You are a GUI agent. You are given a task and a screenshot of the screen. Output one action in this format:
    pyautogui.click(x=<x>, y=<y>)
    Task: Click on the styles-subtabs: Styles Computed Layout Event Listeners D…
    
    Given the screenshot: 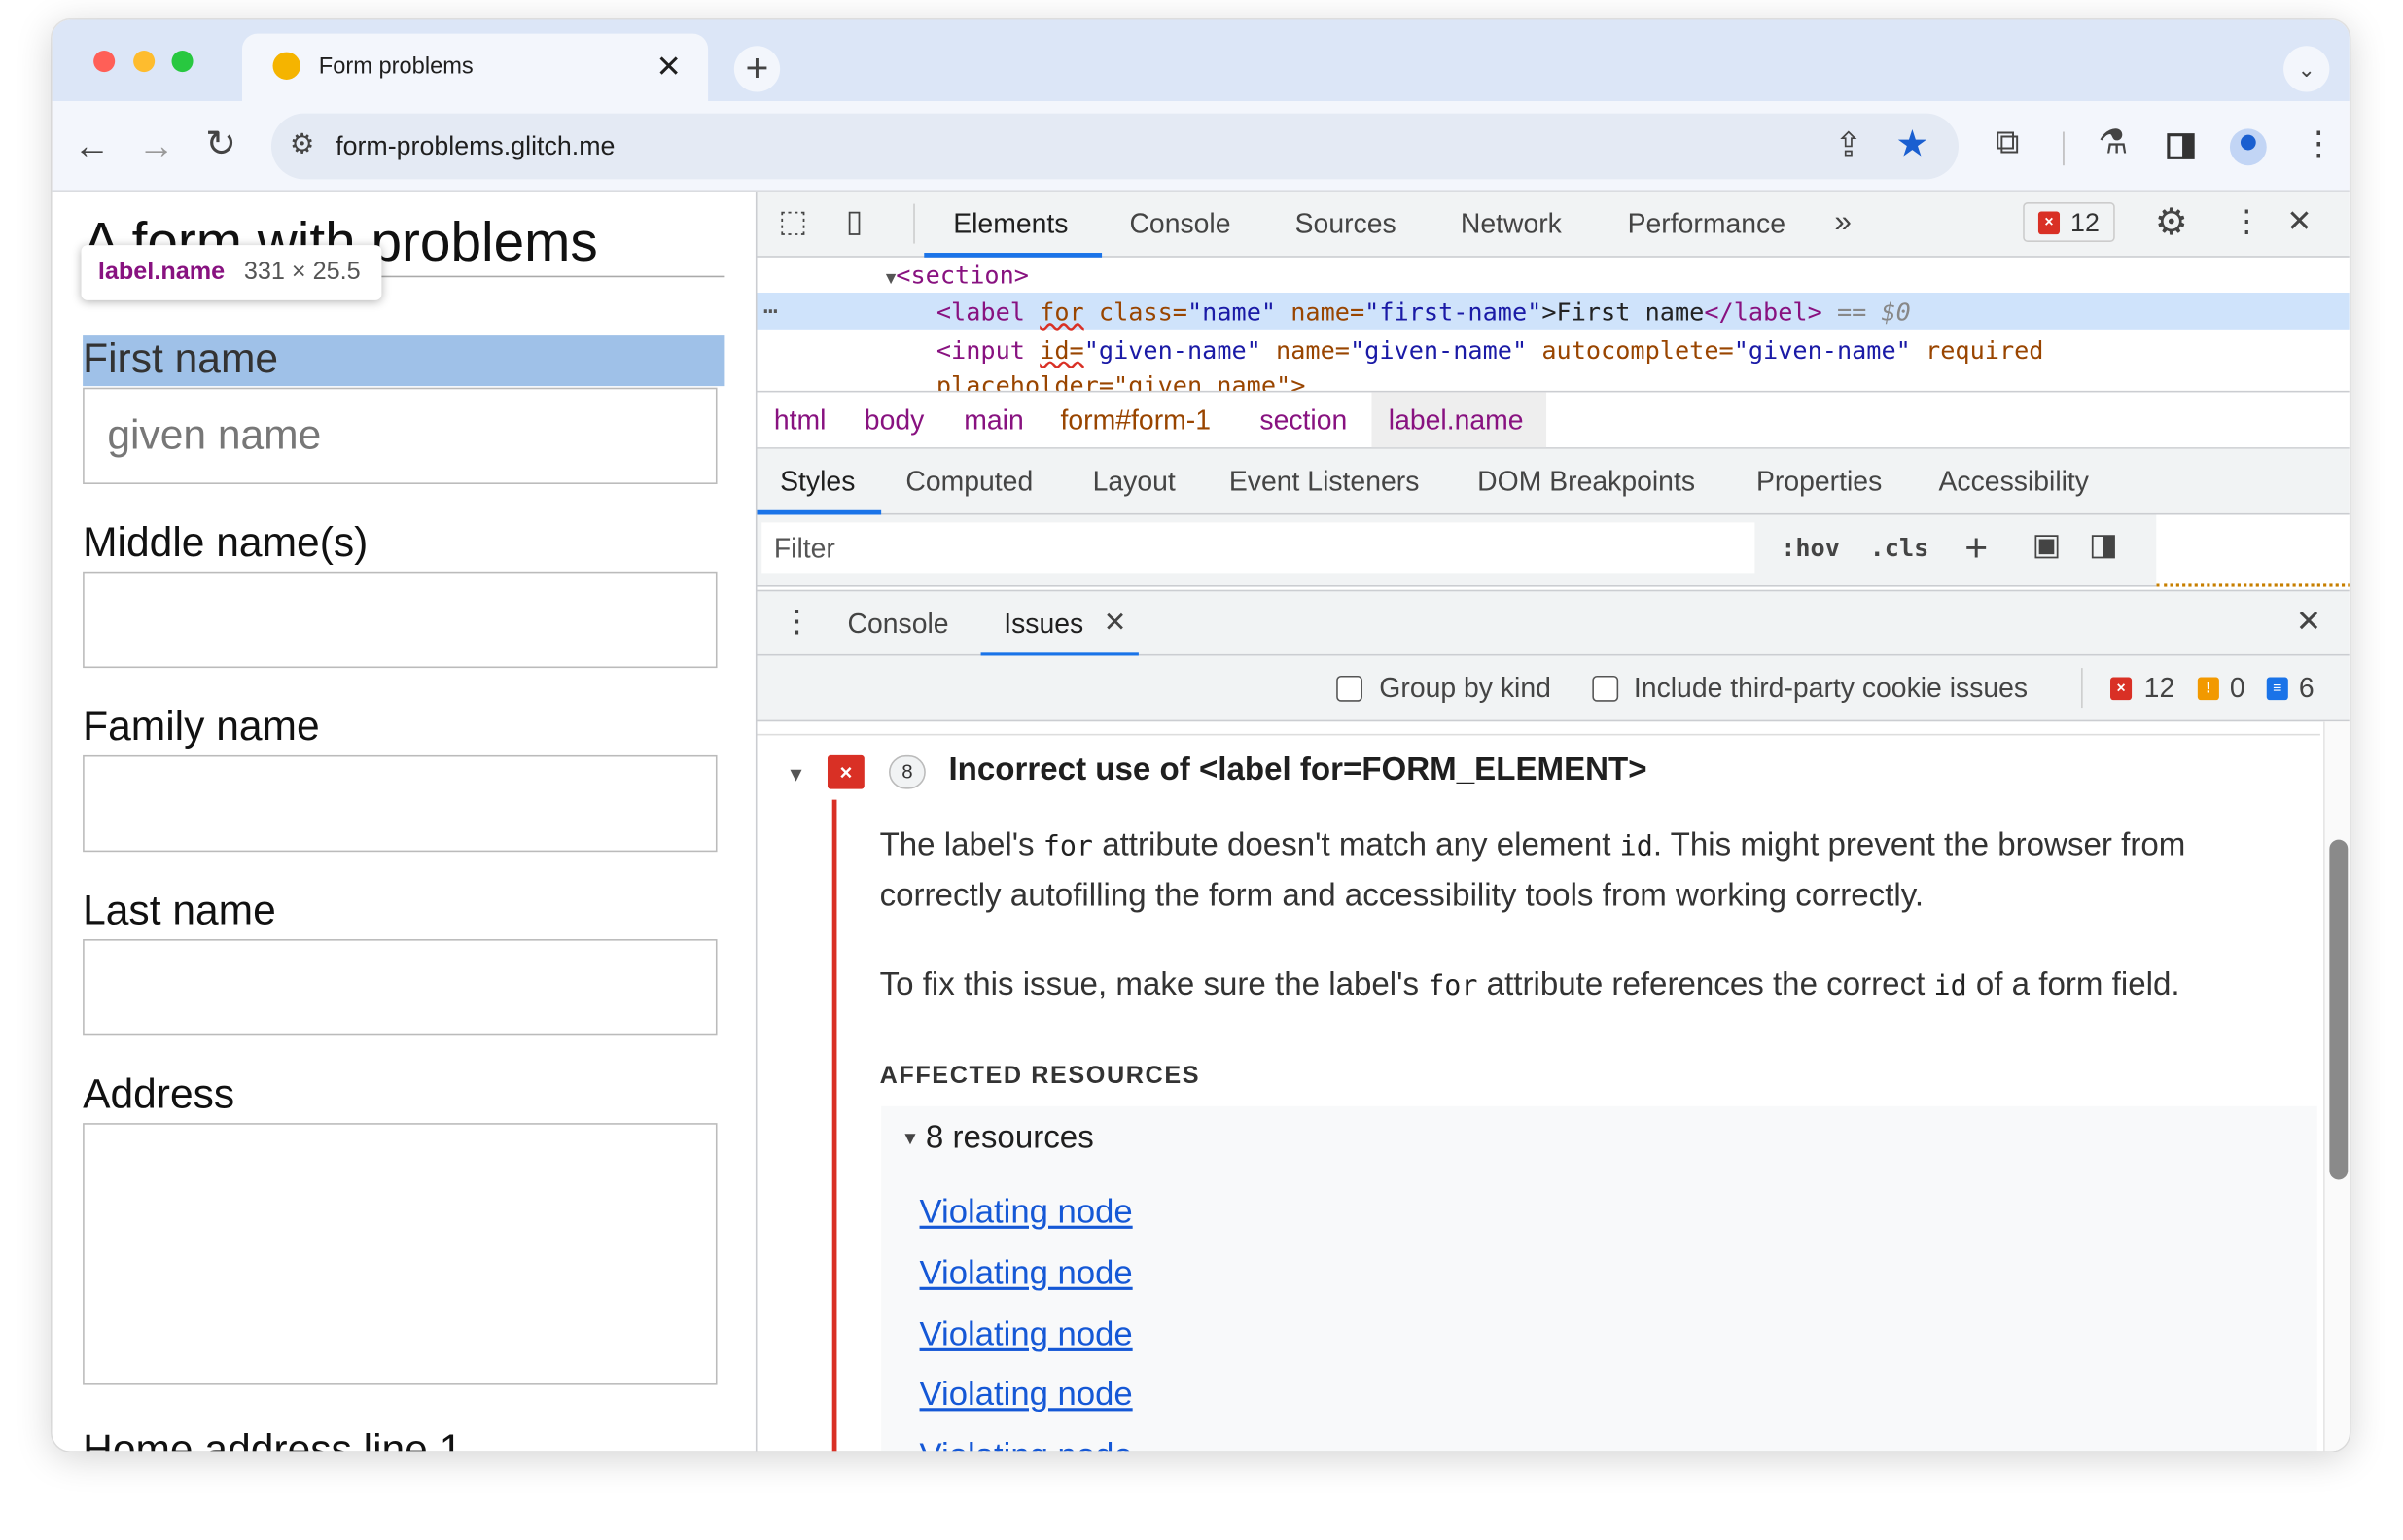 What is the action you would take?
    pyautogui.click(x=1553, y=481)
    